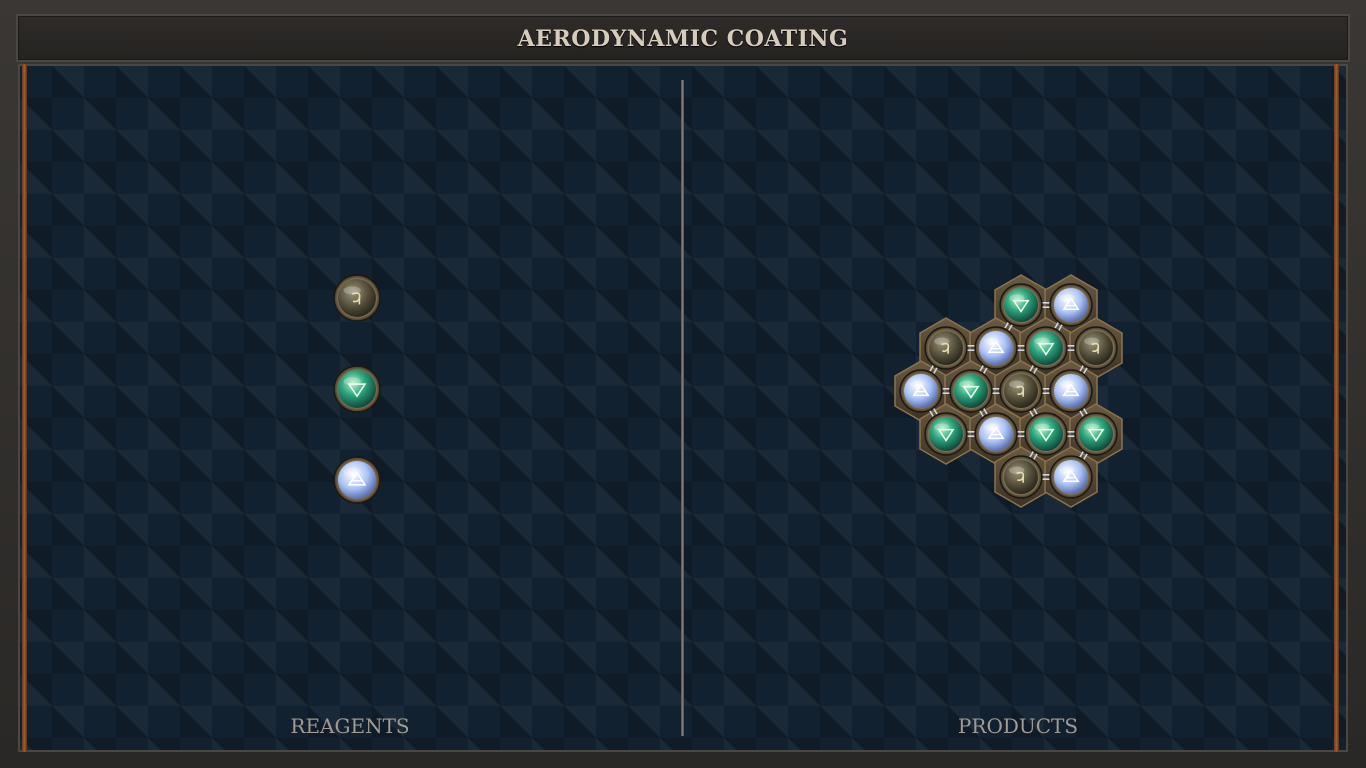 Image resolution: width=1366 pixels, height=768 pixels. What do you see at coordinates (357, 480) in the screenshot?
I see `reagent-air-atom` at bounding box center [357, 480].